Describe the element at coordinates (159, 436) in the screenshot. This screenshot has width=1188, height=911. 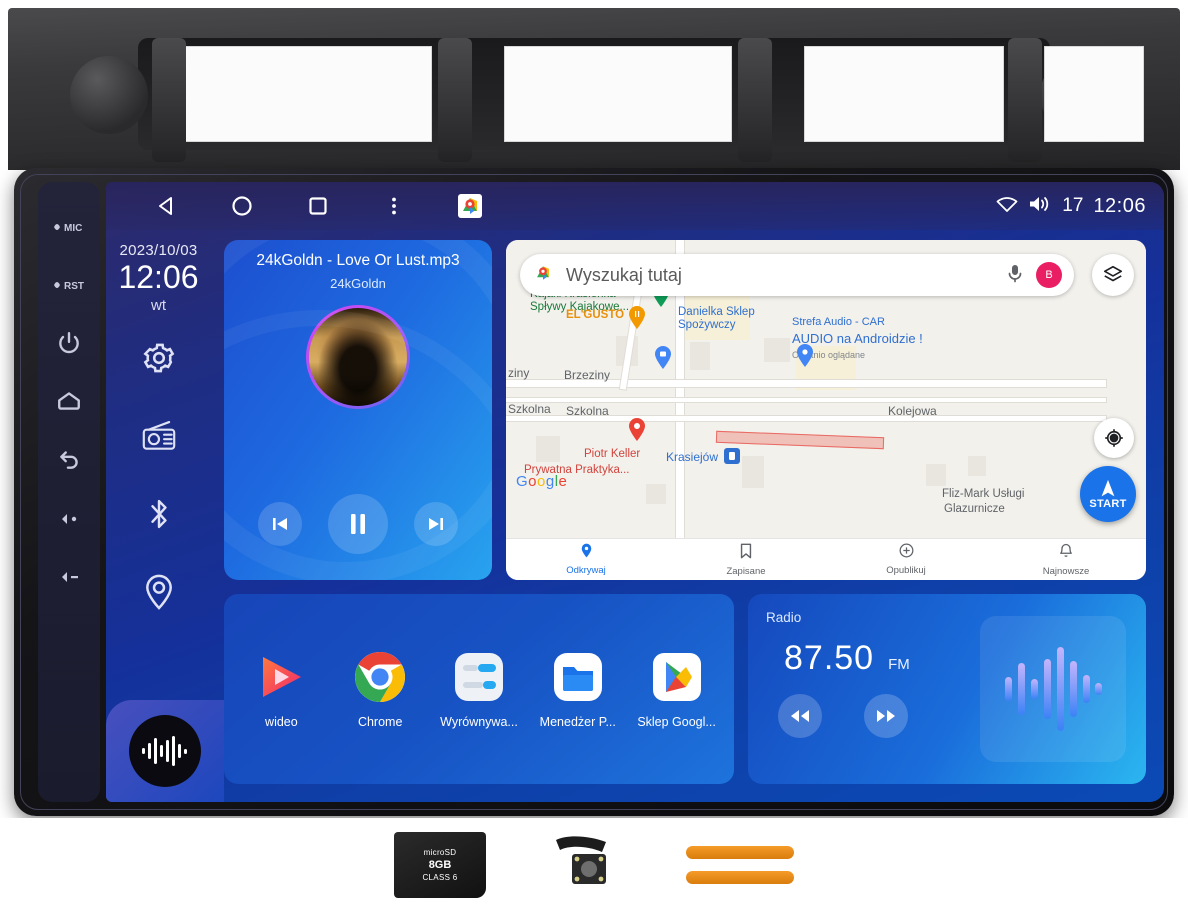
I see `radio-icon` at that location.